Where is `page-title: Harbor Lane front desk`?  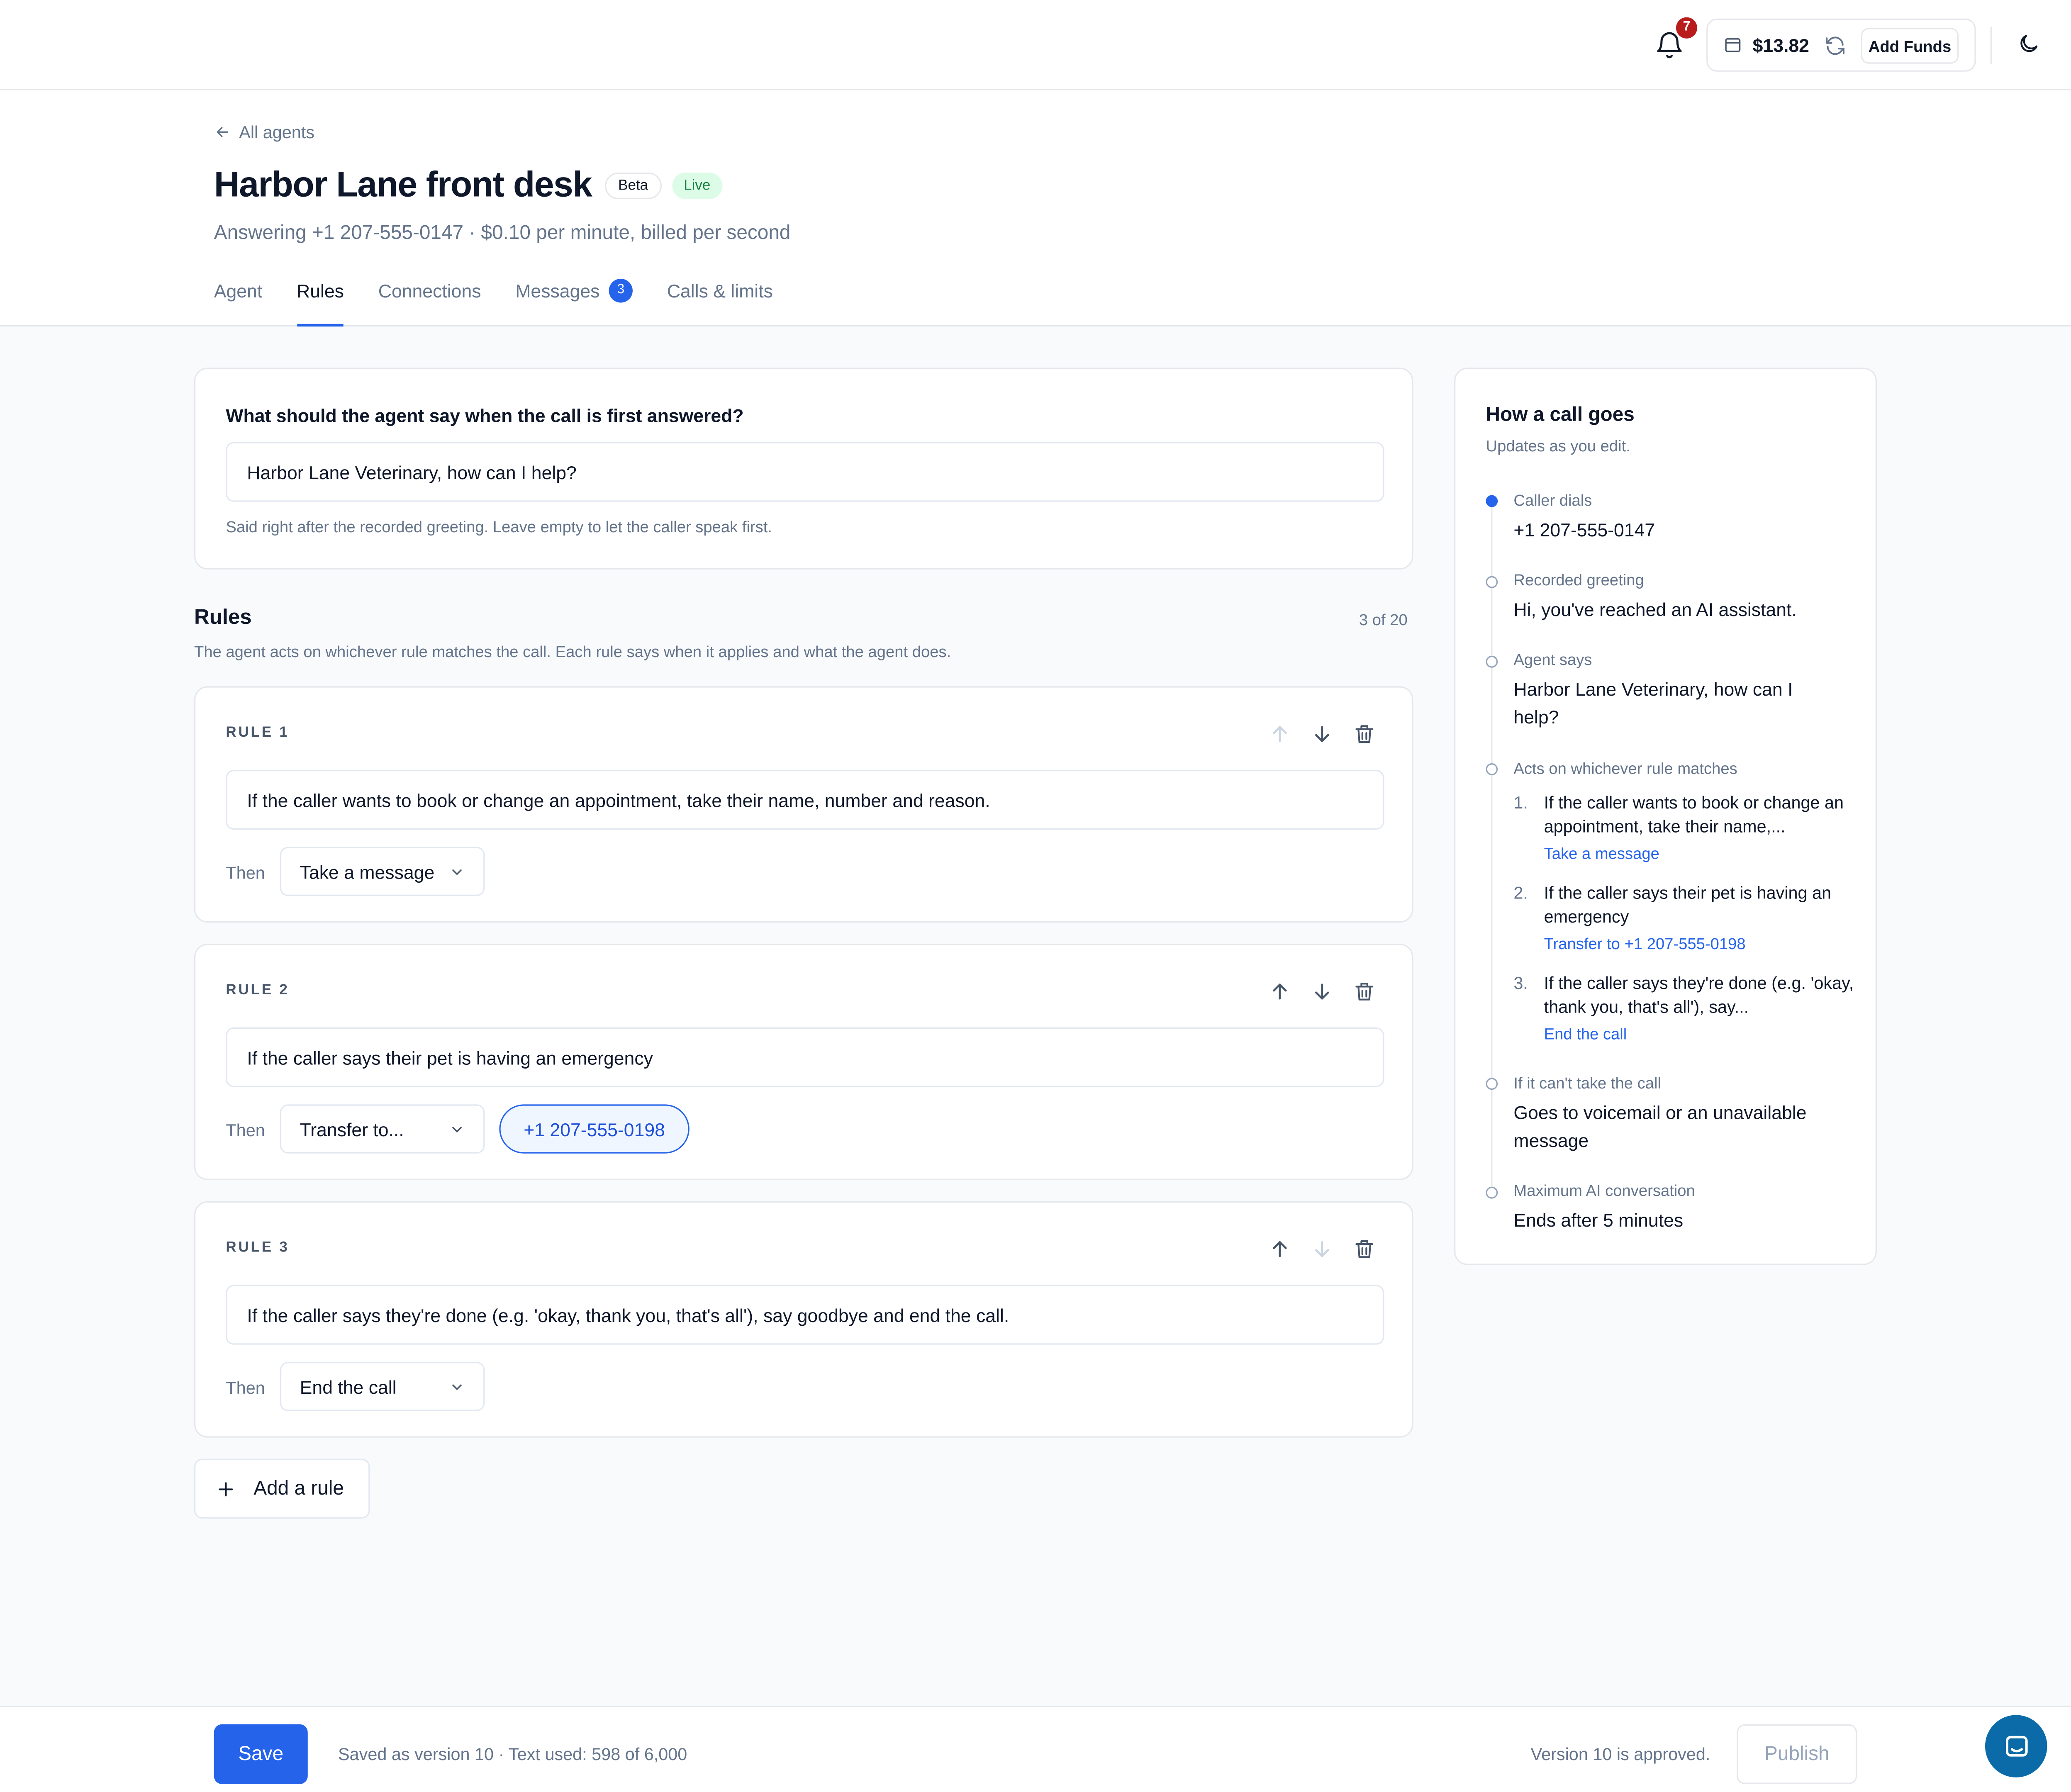 page-title: Harbor Lane front desk is located at coordinates (403, 184).